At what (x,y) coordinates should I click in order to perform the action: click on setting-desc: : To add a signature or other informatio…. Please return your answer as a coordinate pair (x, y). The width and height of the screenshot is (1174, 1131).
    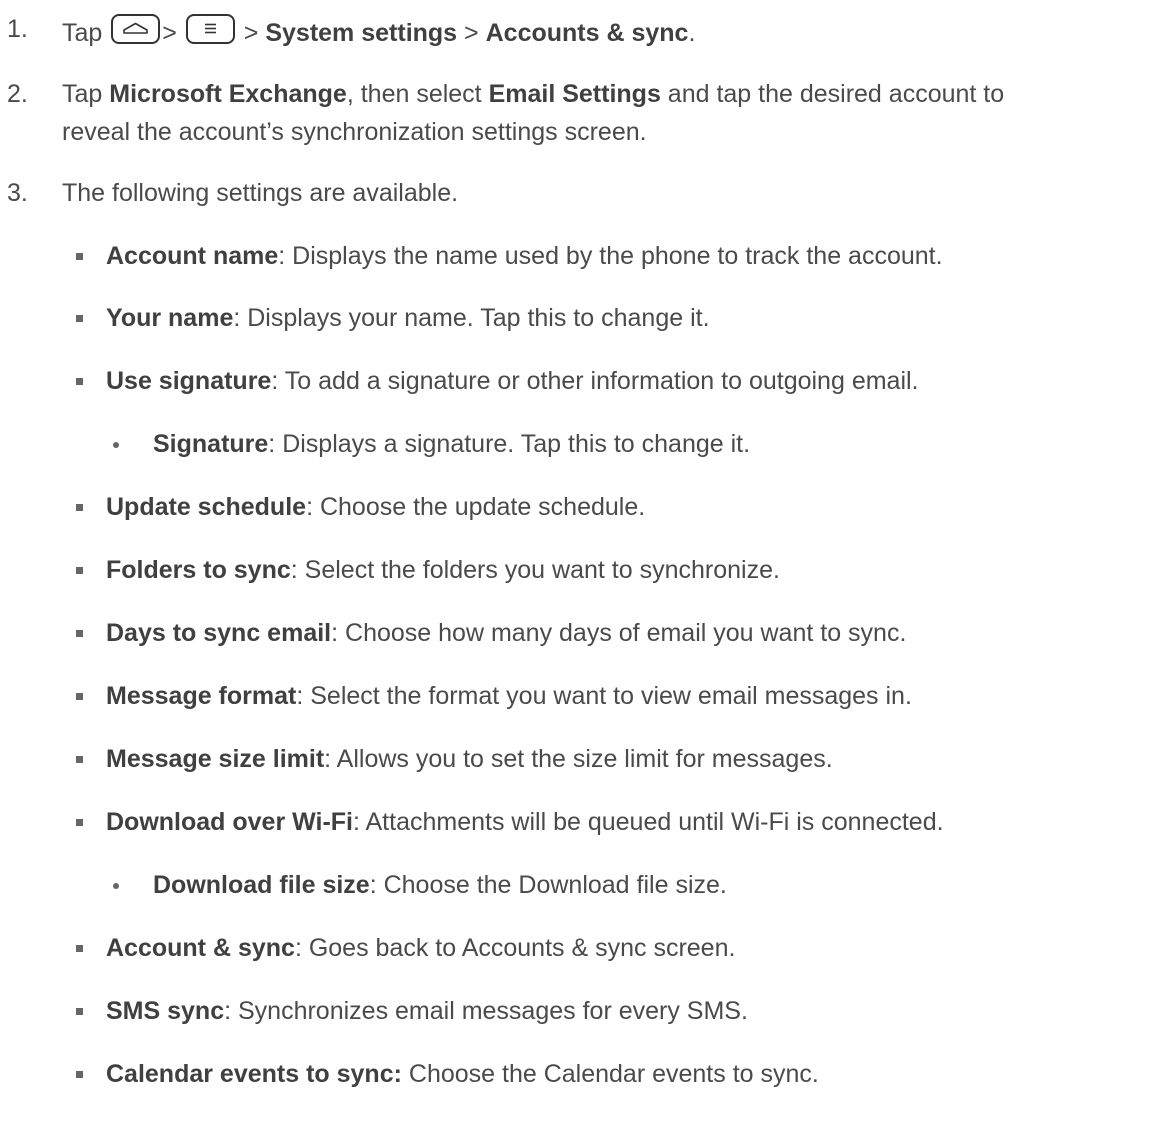
    Looking at the image, I should click on (595, 381).